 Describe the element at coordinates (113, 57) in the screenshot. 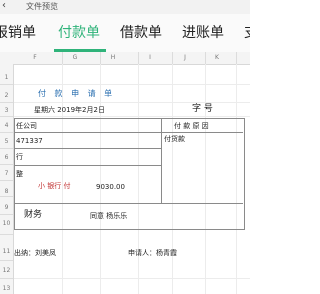

I see `column-label: H` at that location.